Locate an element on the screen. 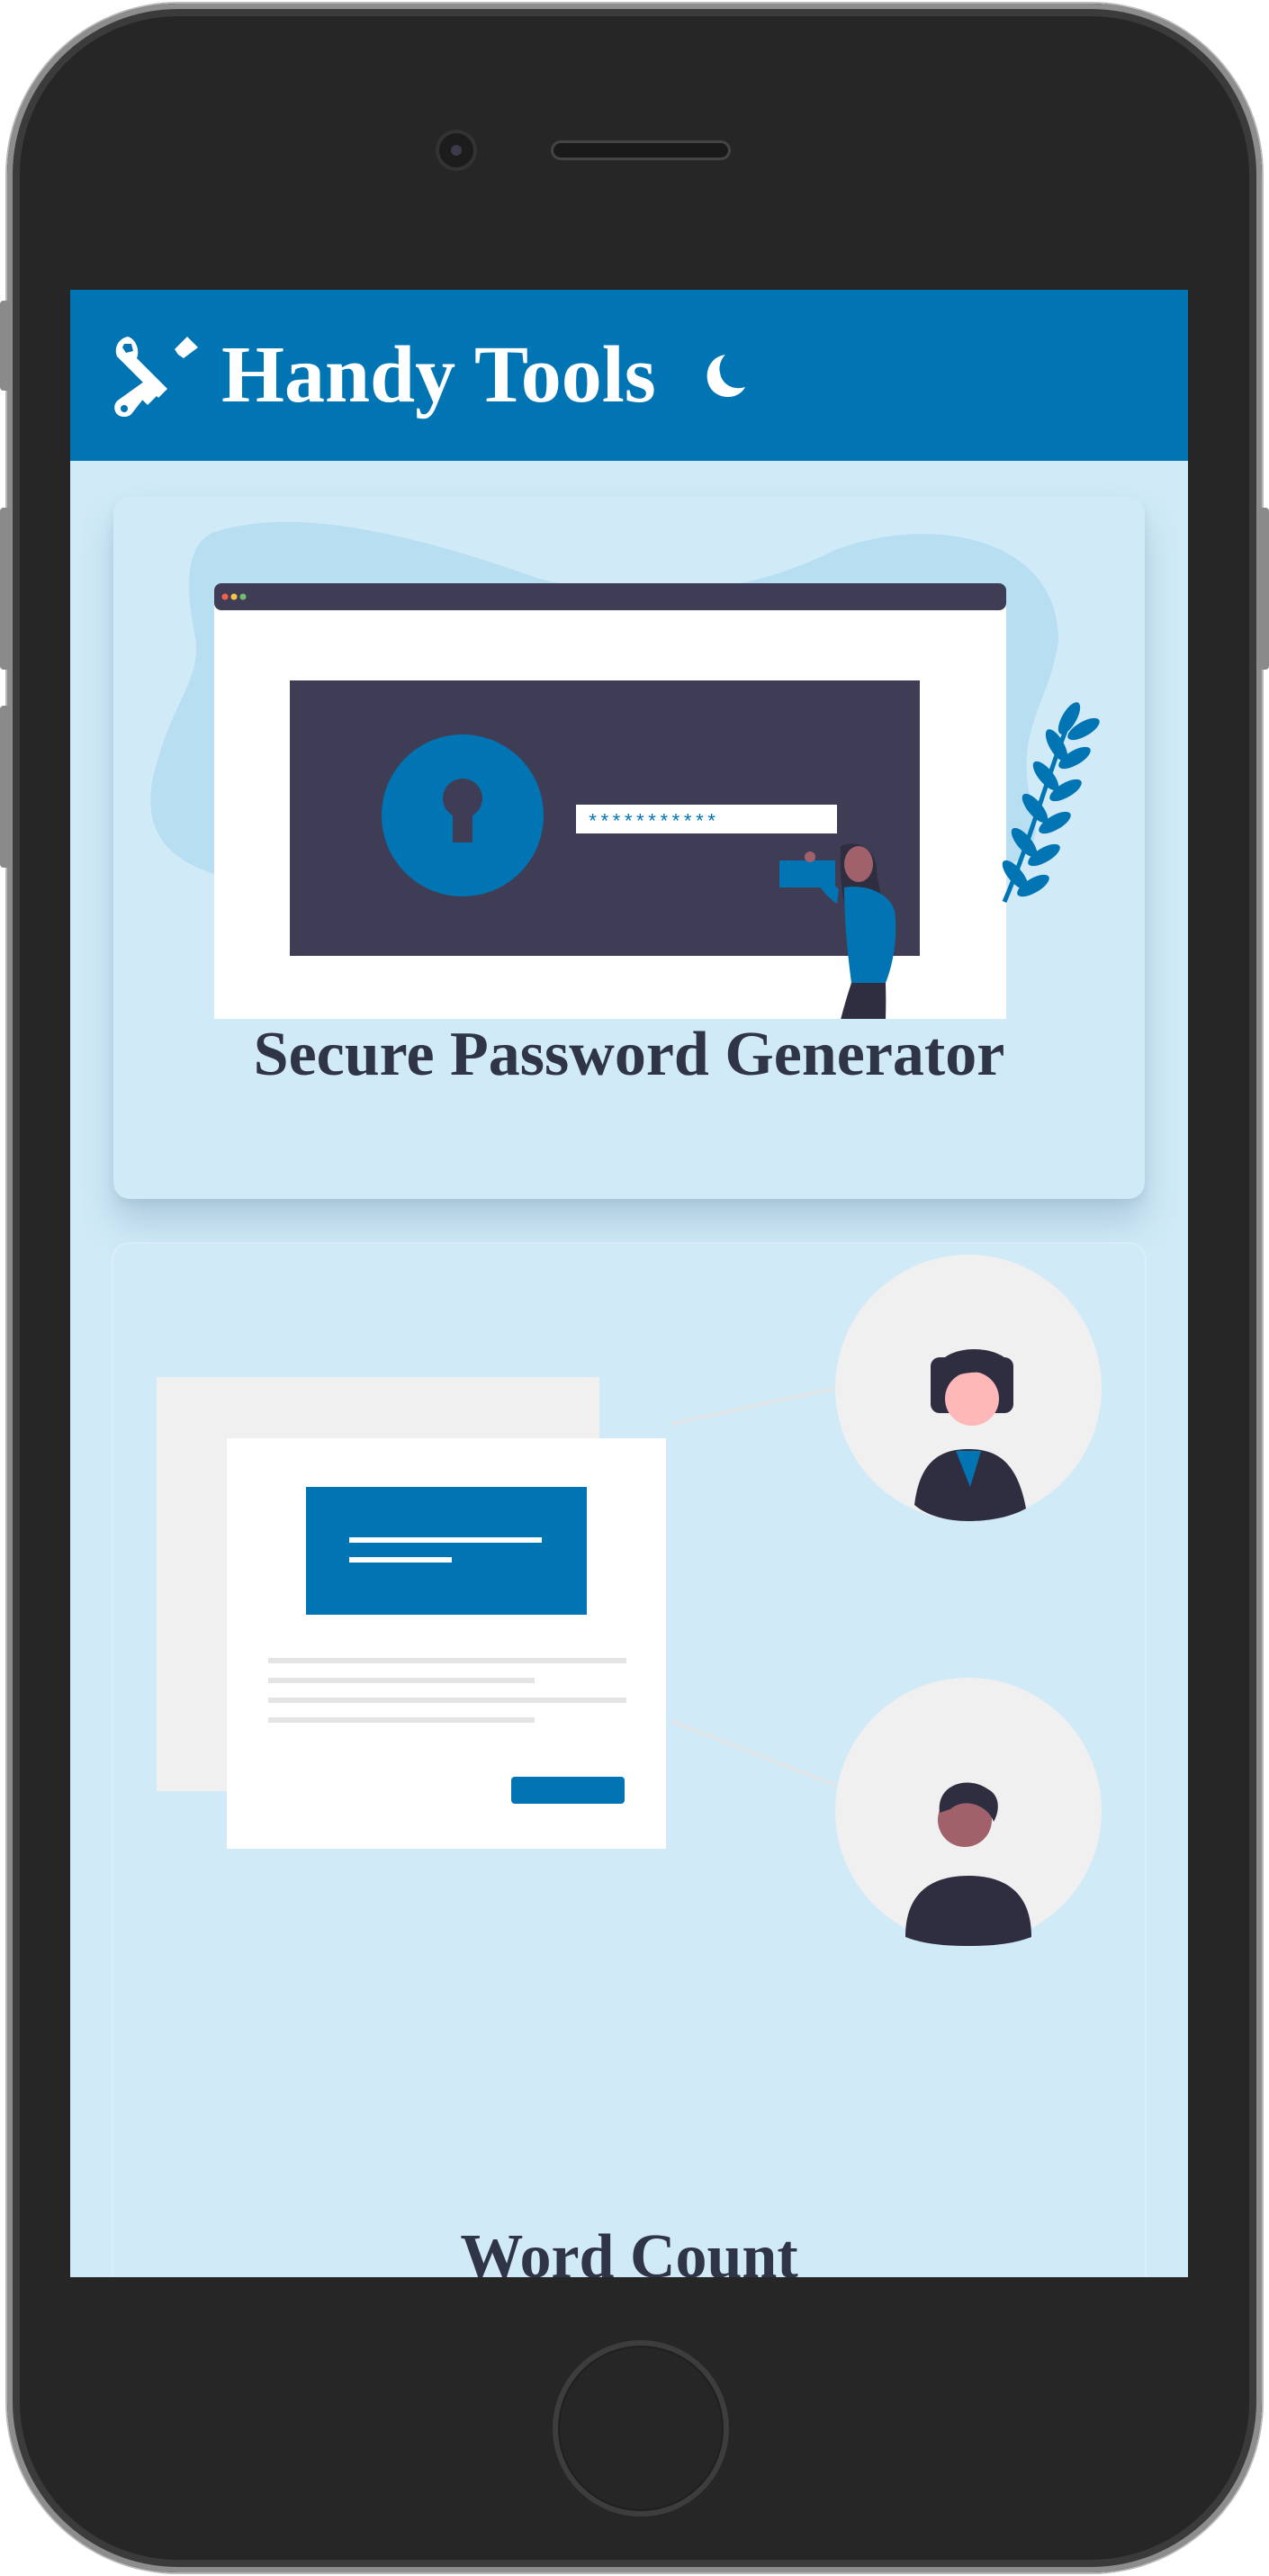 Image resolution: width=1269 pixels, height=2576 pixels. app-header: Handy Tools is located at coordinates (629, 375).